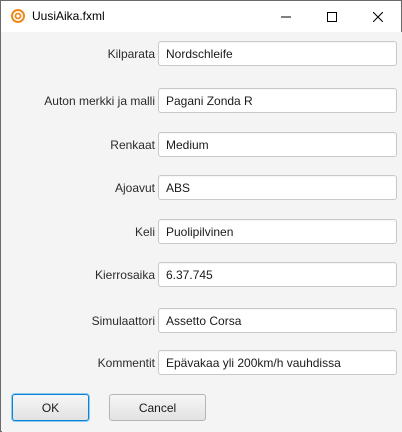  I want to click on field-label: Simulaattori, so click(123, 321).